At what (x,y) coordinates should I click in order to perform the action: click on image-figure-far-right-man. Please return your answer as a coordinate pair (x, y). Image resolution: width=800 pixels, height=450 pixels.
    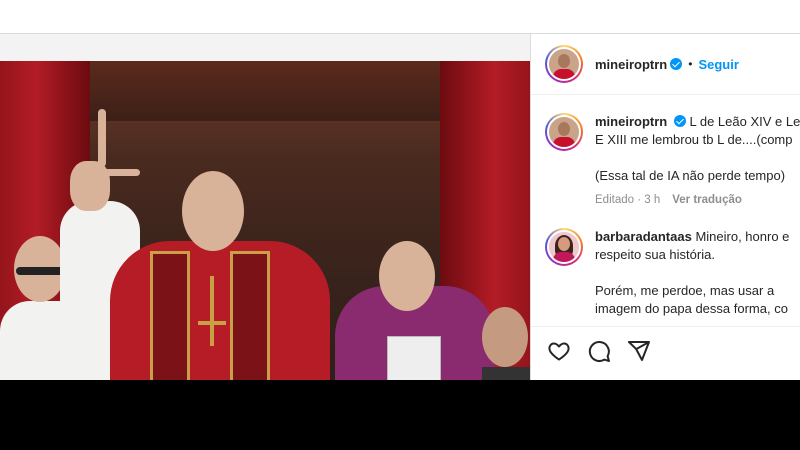
    Looking at the image, I should click on (506, 340).